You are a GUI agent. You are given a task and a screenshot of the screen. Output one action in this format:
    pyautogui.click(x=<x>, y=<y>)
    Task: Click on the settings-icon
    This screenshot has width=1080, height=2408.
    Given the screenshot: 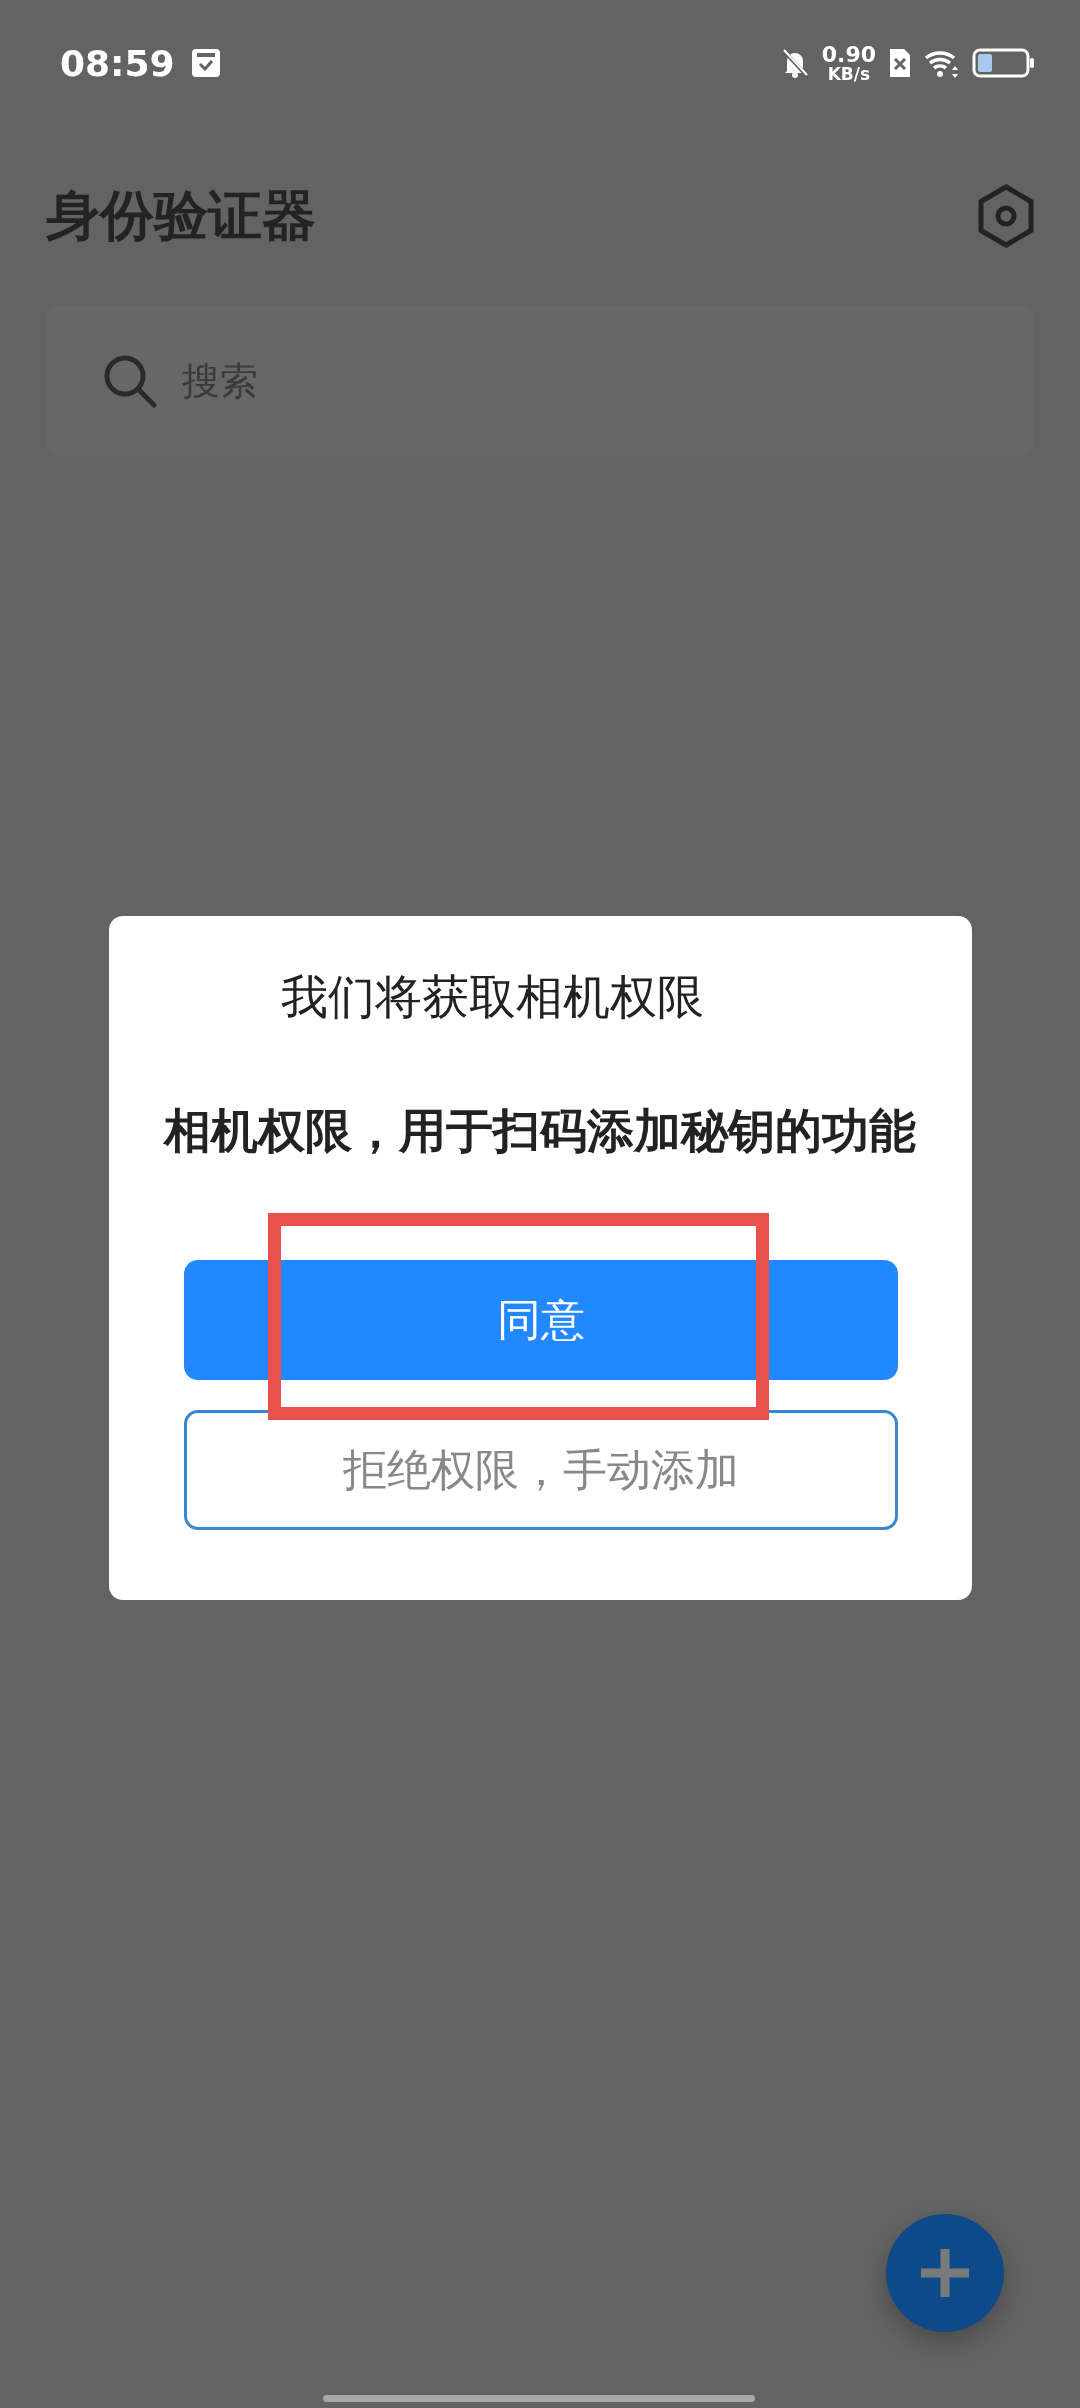 What is the action you would take?
    pyautogui.click(x=1006, y=216)
    